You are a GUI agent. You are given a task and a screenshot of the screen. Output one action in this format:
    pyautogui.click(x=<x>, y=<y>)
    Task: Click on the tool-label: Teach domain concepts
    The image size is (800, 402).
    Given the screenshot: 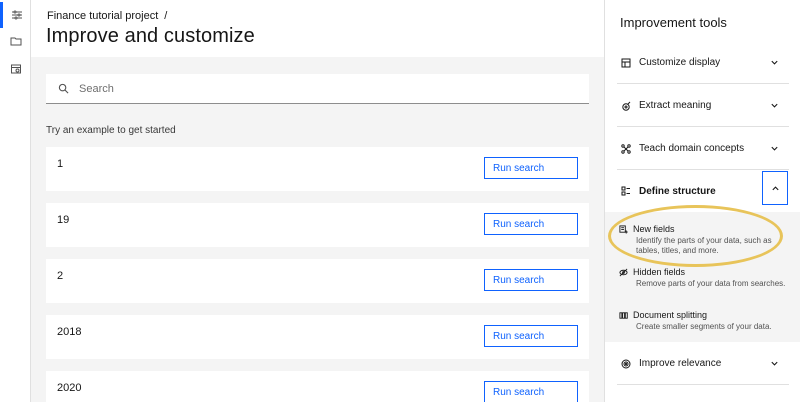 What is the action you would take?
    pyautogui.click(x=692, y=148)
    